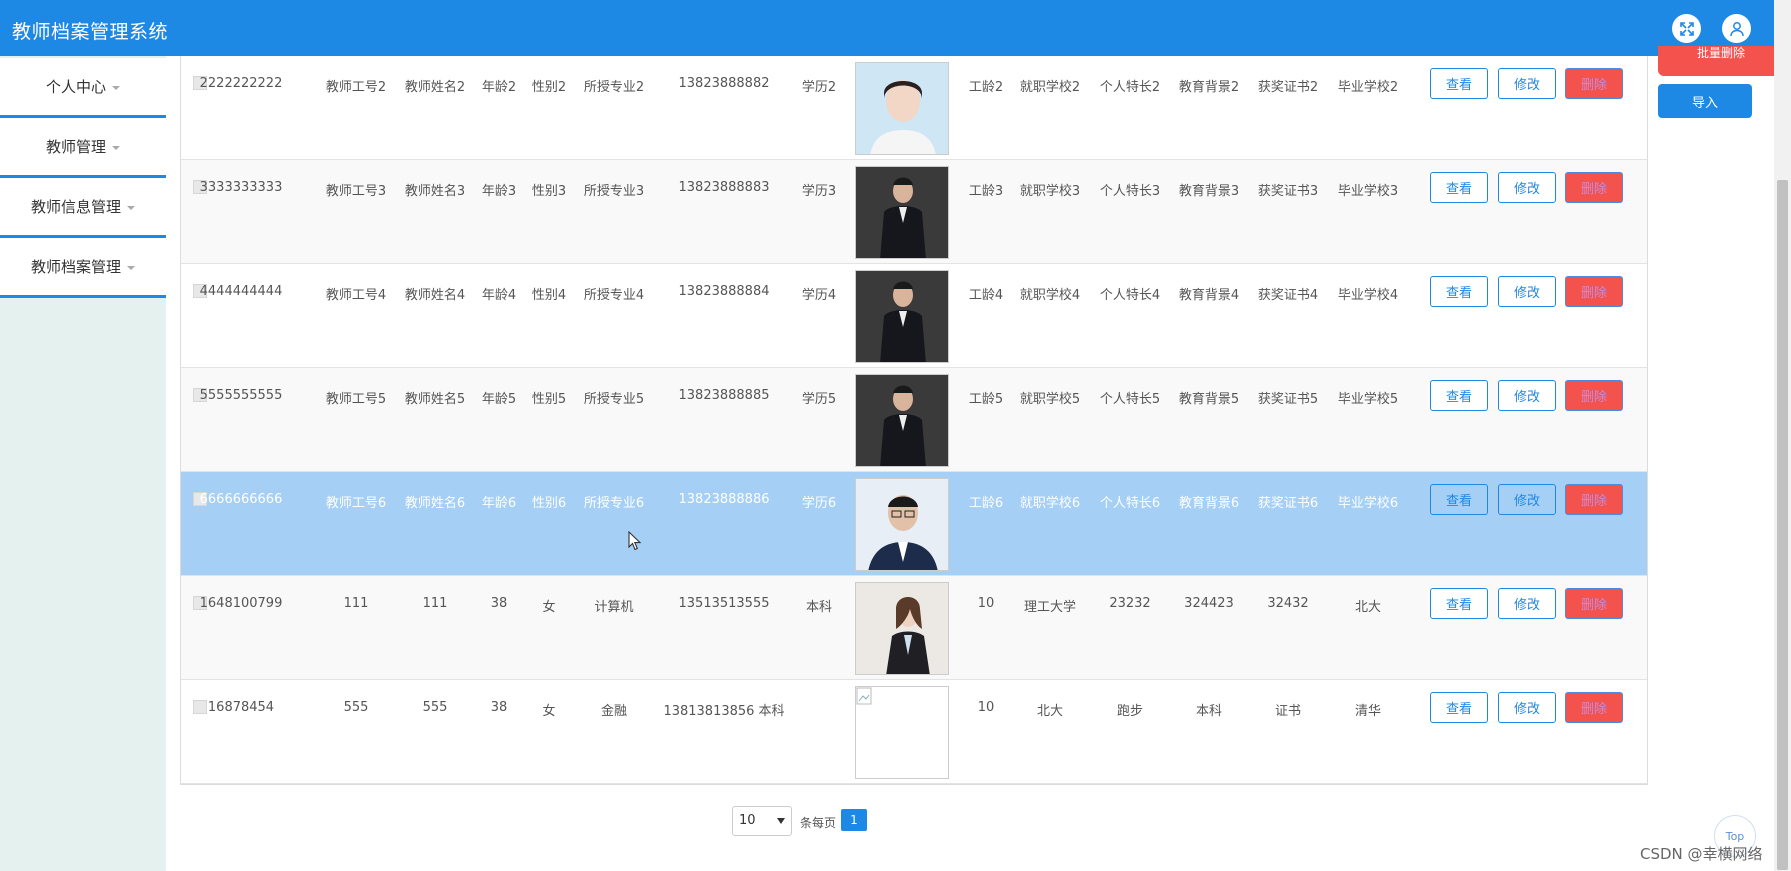 This screenshot has width=1791, height=871. I want to click on awards-cell: 获奖证书4, so click(1288, 295).